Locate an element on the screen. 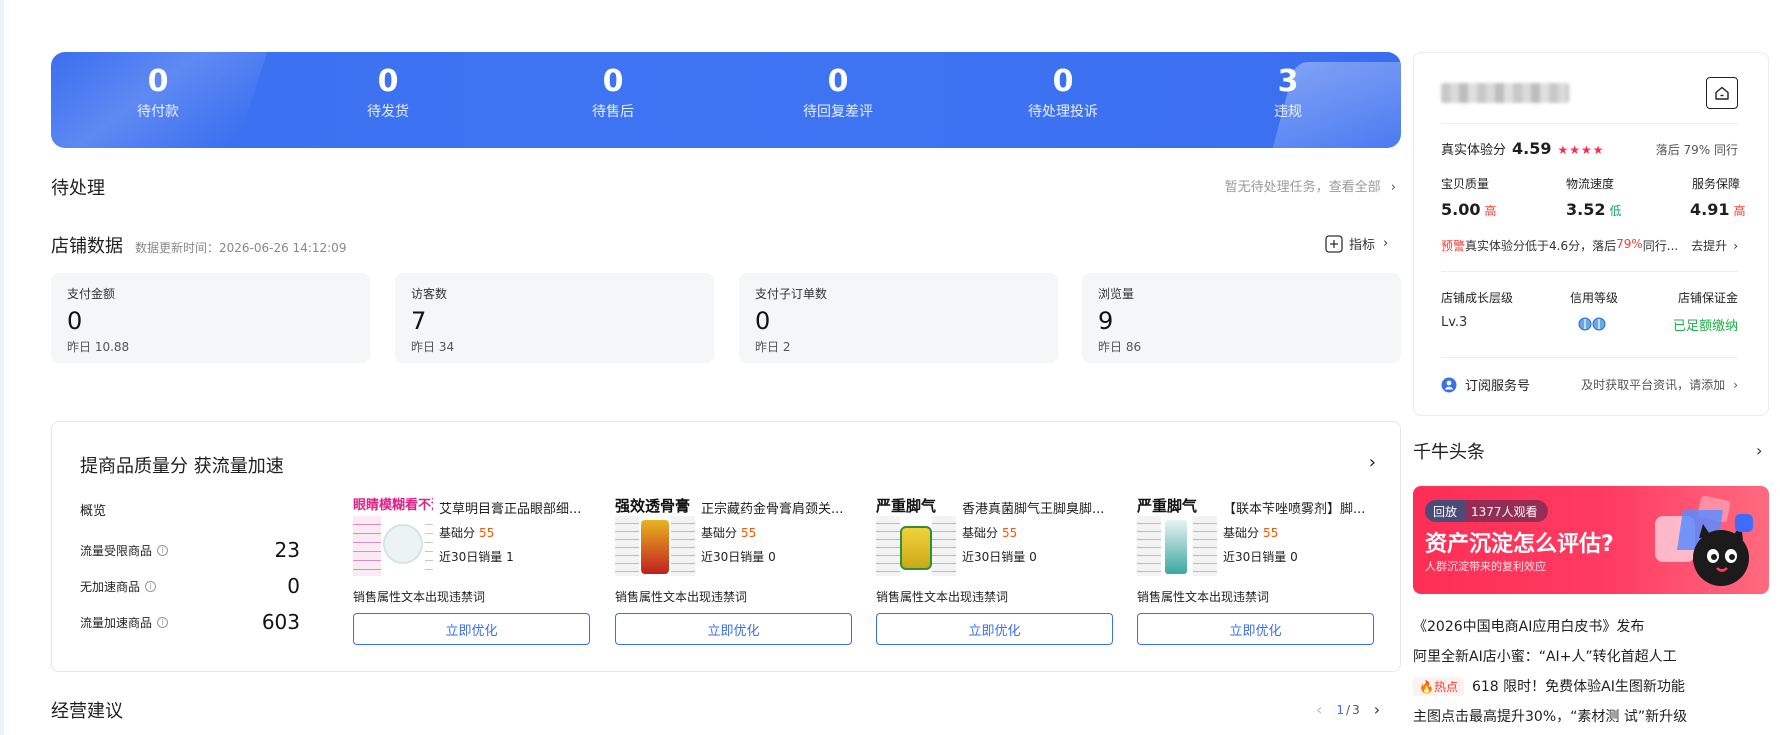 This screenshot has width=1780, height=735. improve-link: 去提升 › is located at coordinates (1714, 245).